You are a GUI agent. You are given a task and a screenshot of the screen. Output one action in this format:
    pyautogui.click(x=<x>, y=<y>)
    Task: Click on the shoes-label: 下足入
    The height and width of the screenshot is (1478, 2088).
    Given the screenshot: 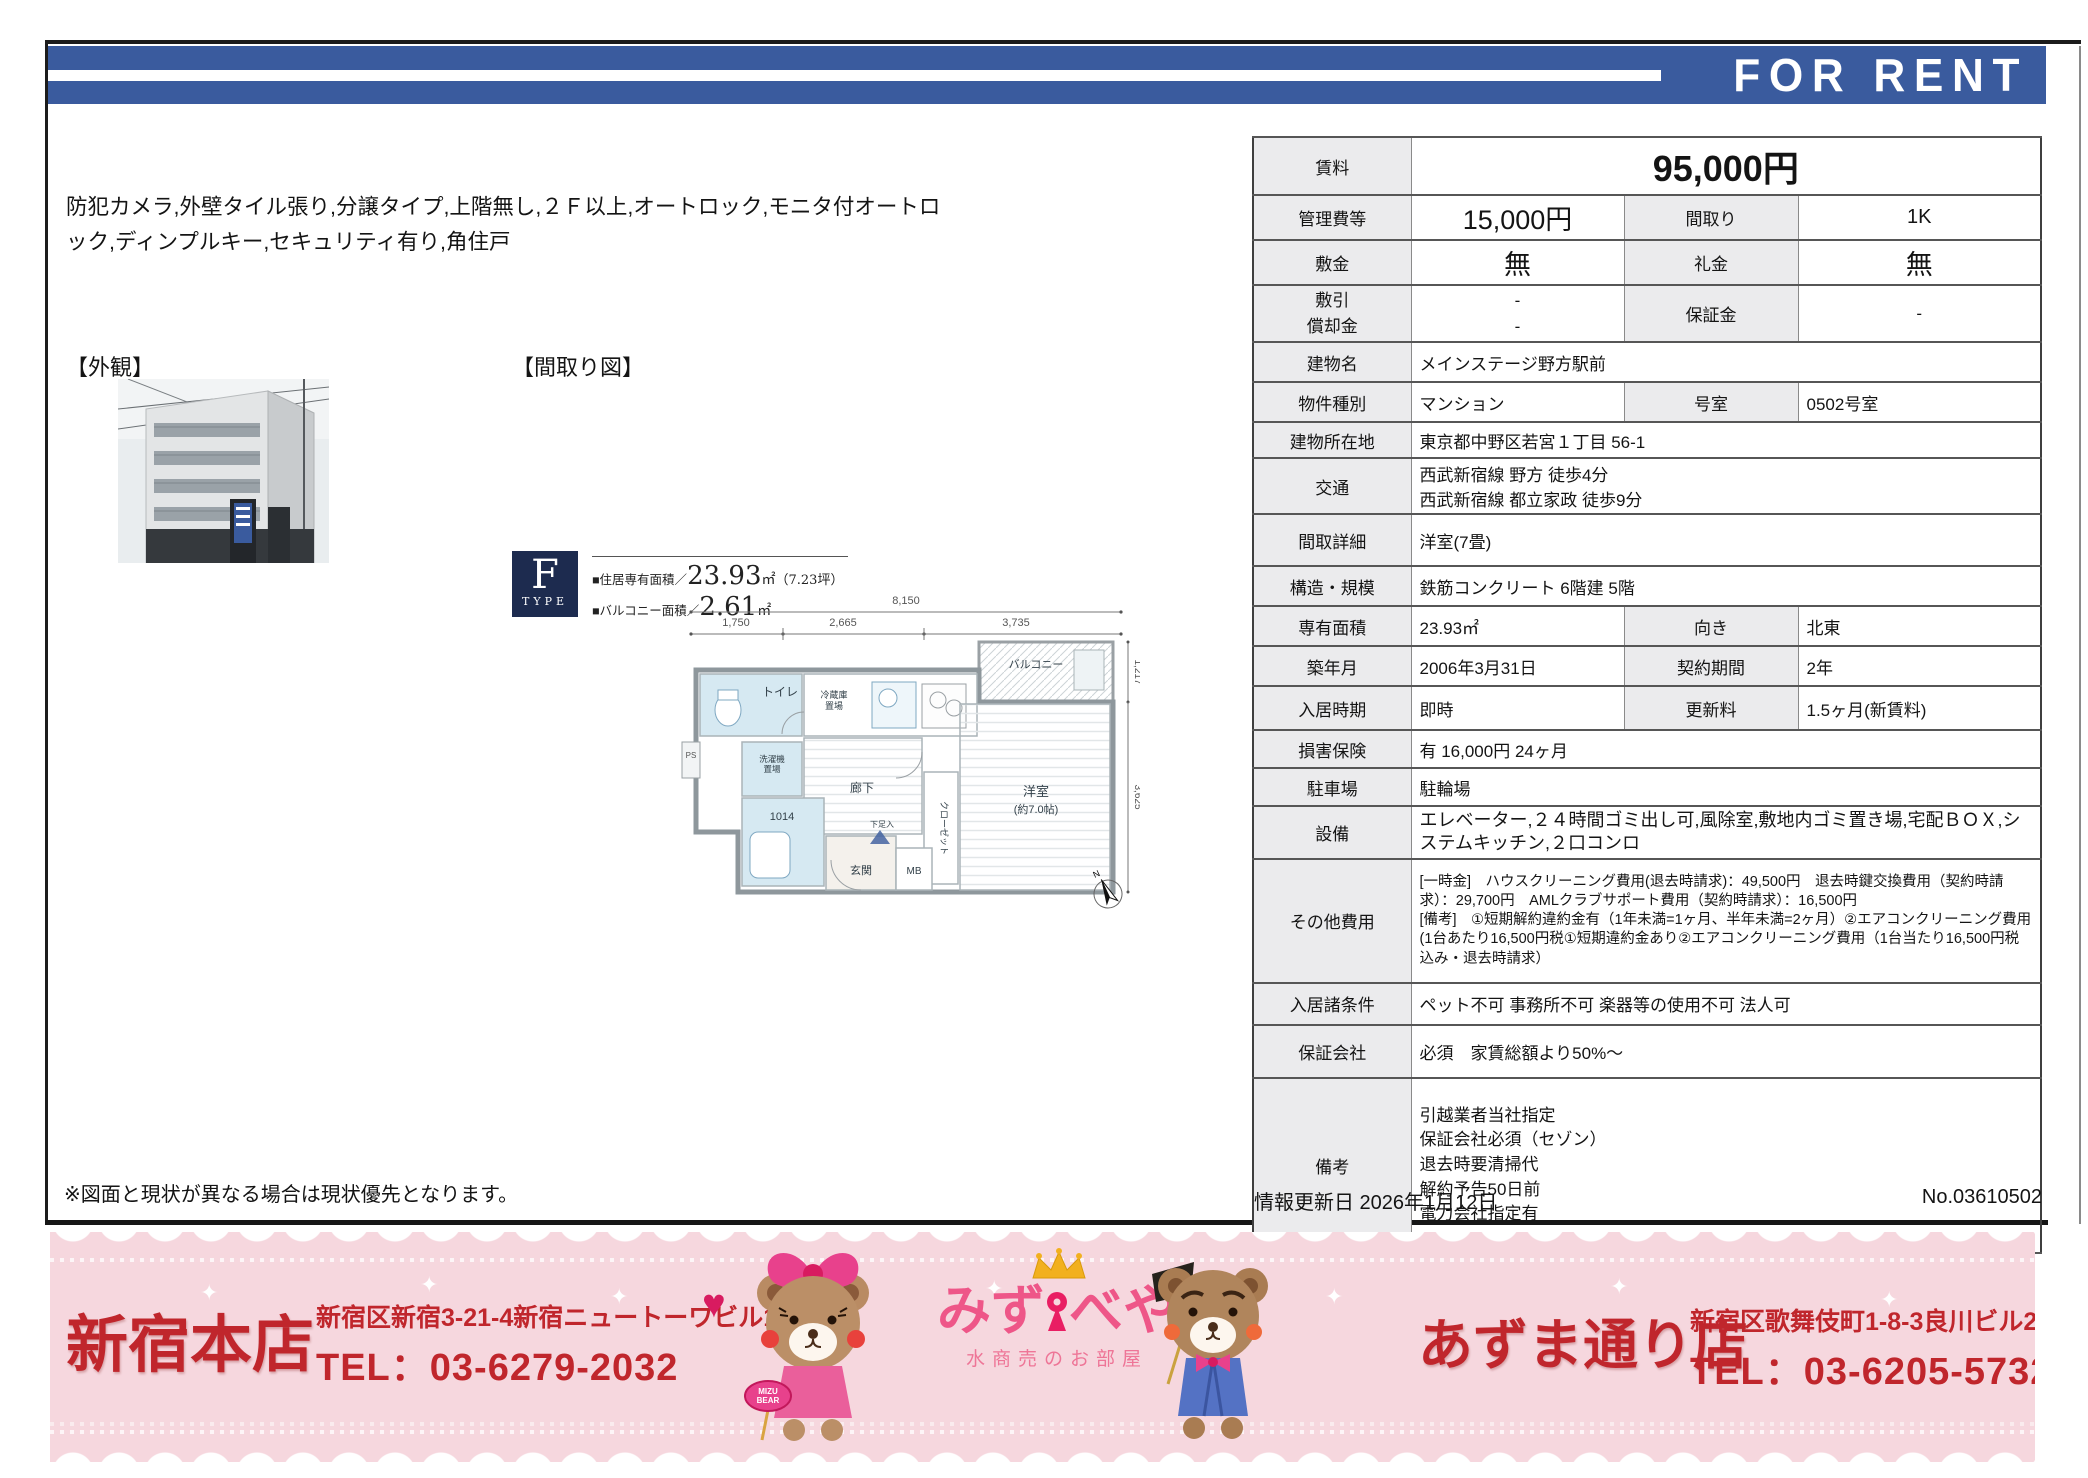 What is the action you would take?
    pyautogui.click(x=882, y=824)
    